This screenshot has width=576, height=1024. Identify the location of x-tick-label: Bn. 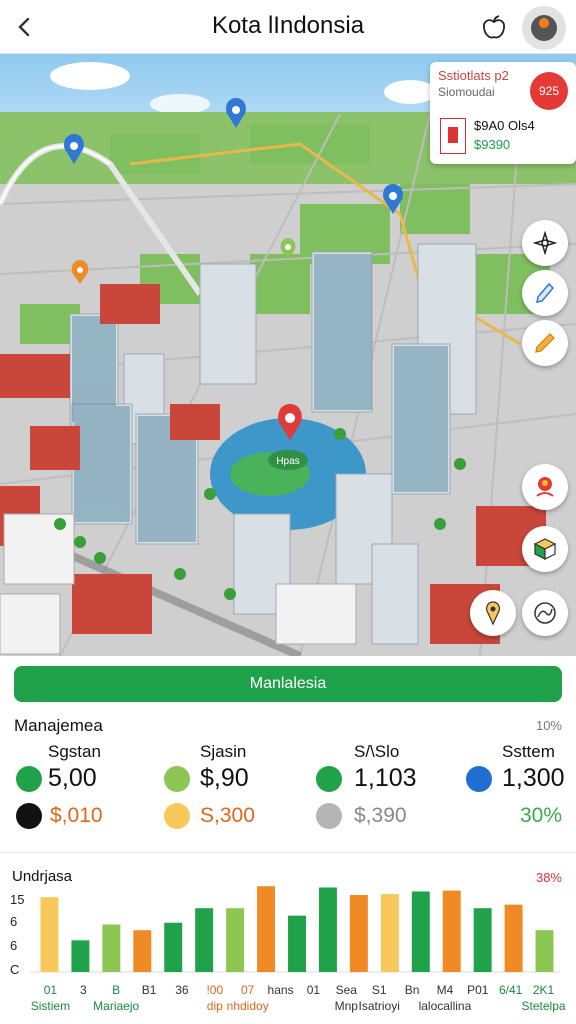
(412, 990).